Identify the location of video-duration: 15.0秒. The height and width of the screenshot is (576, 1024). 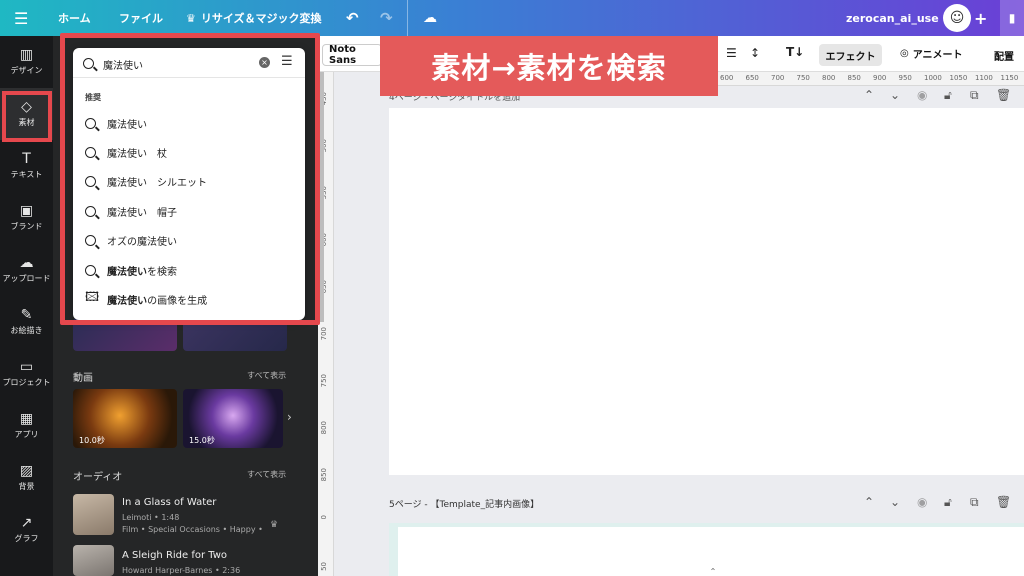
(202, 440).